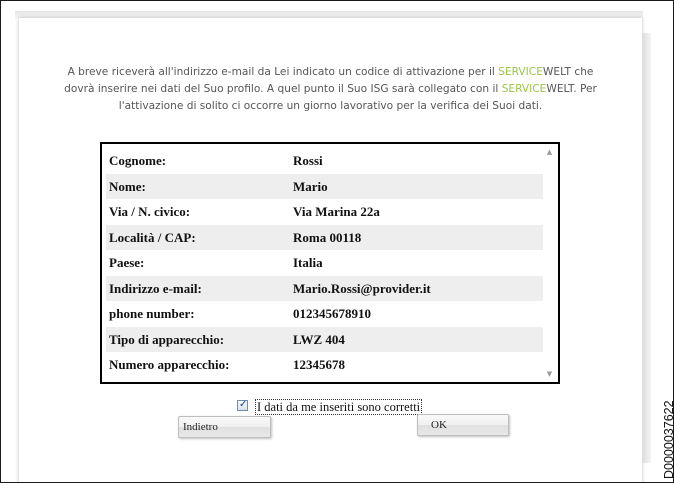  What do you see at coordinates (308, 262) in the screenshot?
I see `profile-field-value: Italia` at bounding box center [308, 262].